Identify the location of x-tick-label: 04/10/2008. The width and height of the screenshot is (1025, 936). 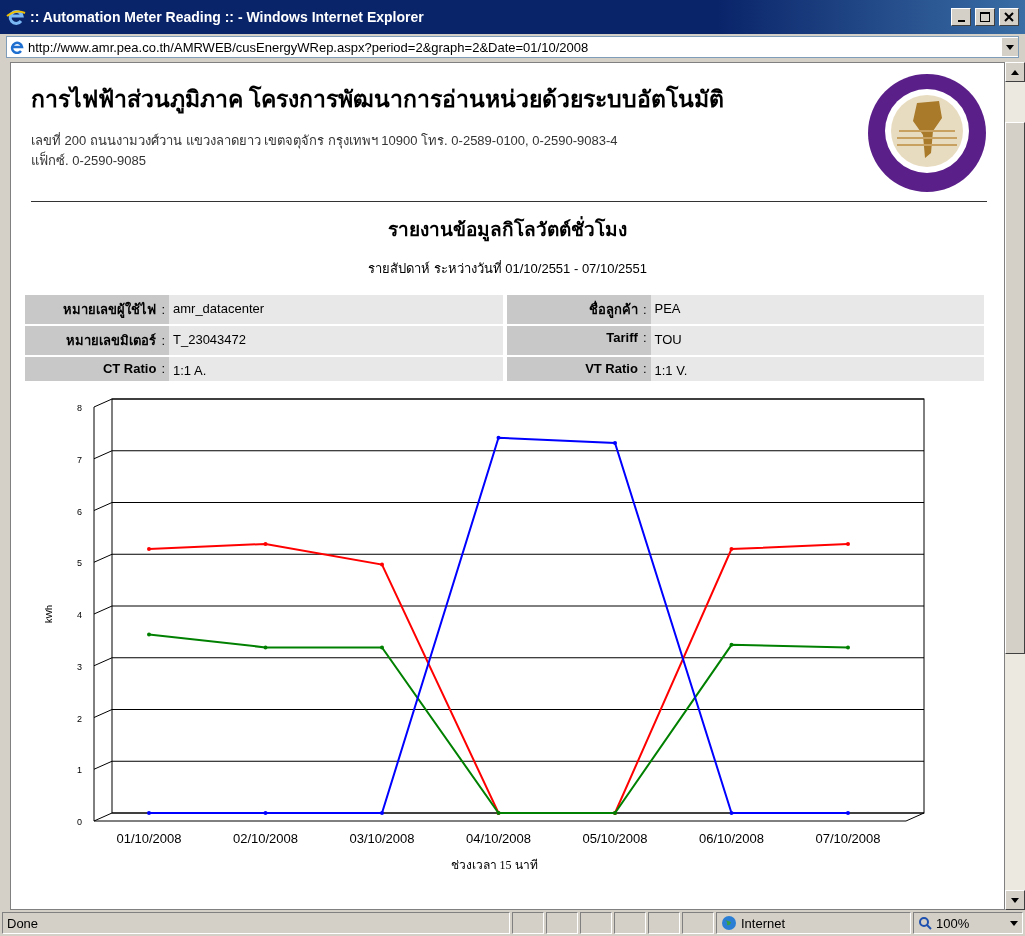
(498, 838).